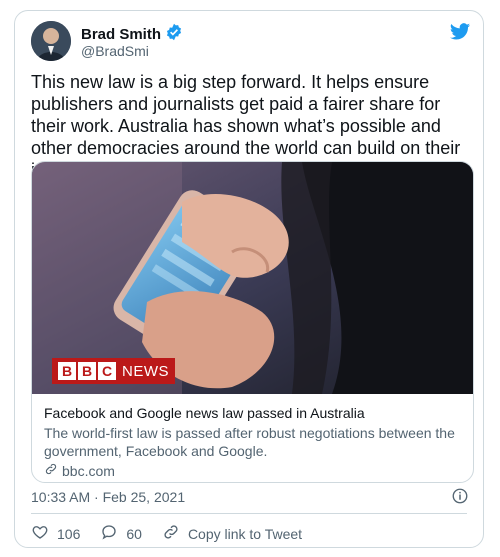 The height and width of the screenshot is (557, 500). What do you see at coordinates (145, 371) in the screenshot?
I see `bbc-news-word: NEWS` at bounding box center [145, 371].